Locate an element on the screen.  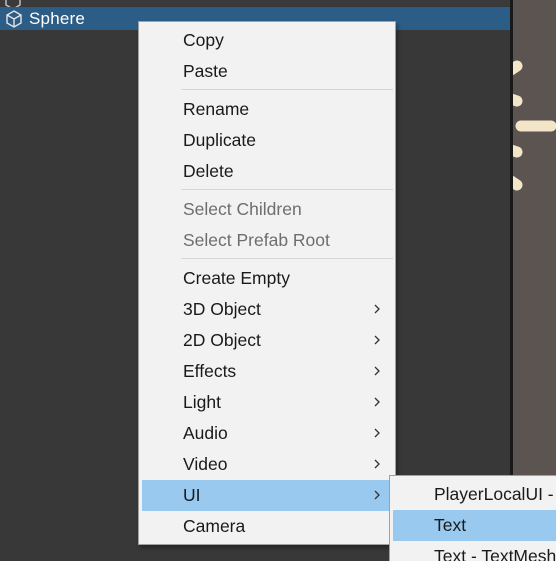
submenu-item-text-textmeshpro: Text - TextMeshP is located at coordinates (474, 551).